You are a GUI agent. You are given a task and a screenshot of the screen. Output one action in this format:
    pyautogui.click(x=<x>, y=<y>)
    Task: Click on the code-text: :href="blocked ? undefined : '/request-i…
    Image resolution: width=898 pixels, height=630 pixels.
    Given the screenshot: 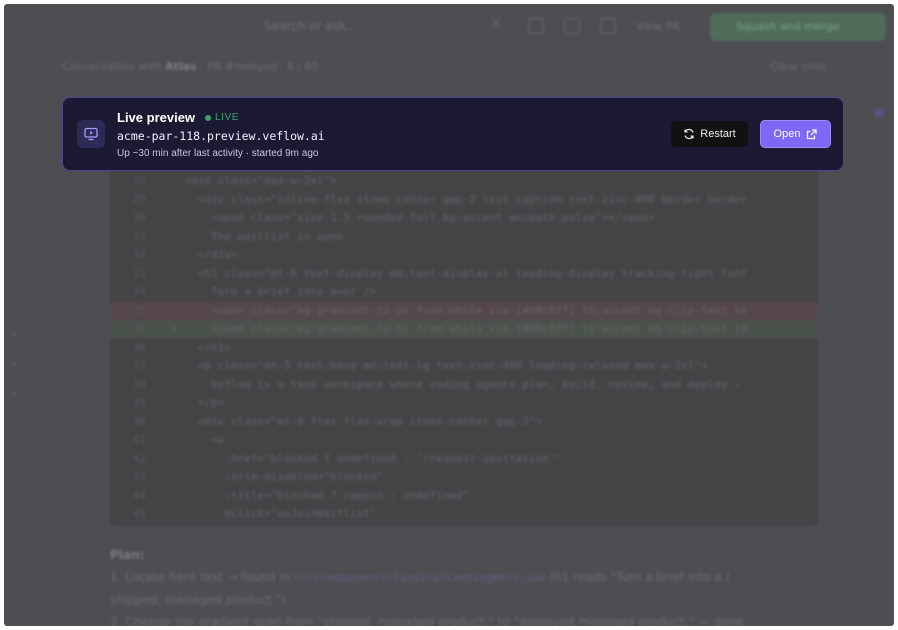 What is the action you would take?
    pyautogui.click(x=360, y=458)
    